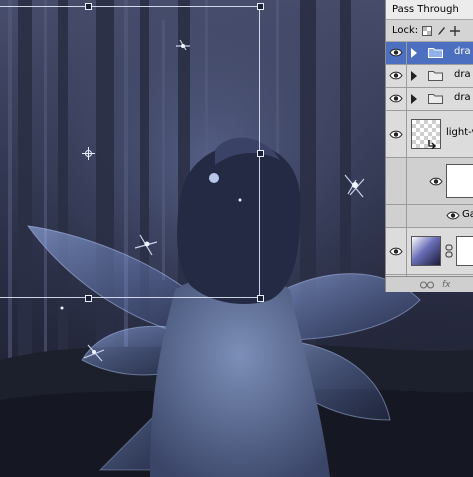 This screenshot has height=477, width=473. I want to click on lock-transparency-icon, so click(427, 30).